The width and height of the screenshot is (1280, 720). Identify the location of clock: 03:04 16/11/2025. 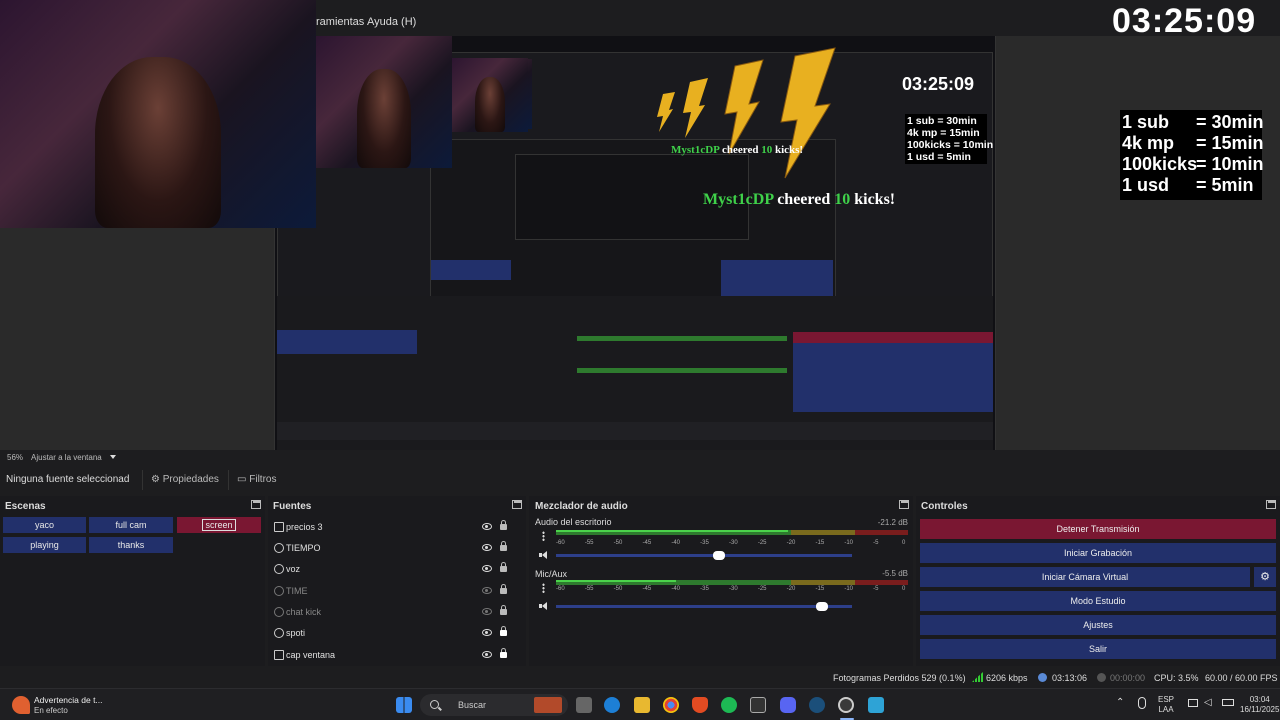
(1259, 705).